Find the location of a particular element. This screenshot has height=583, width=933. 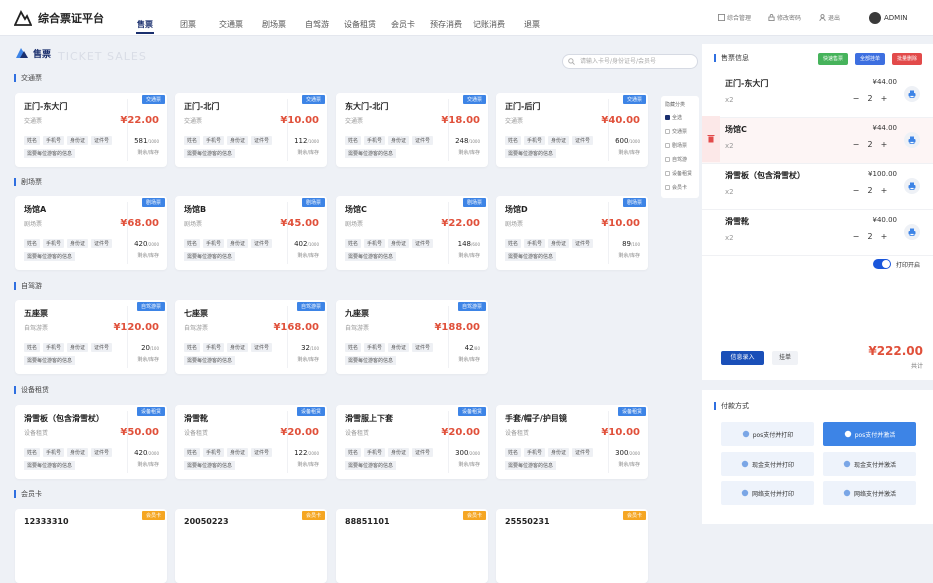

payment-option-button: pos支付并激活 is located at coordinates (869, 434).